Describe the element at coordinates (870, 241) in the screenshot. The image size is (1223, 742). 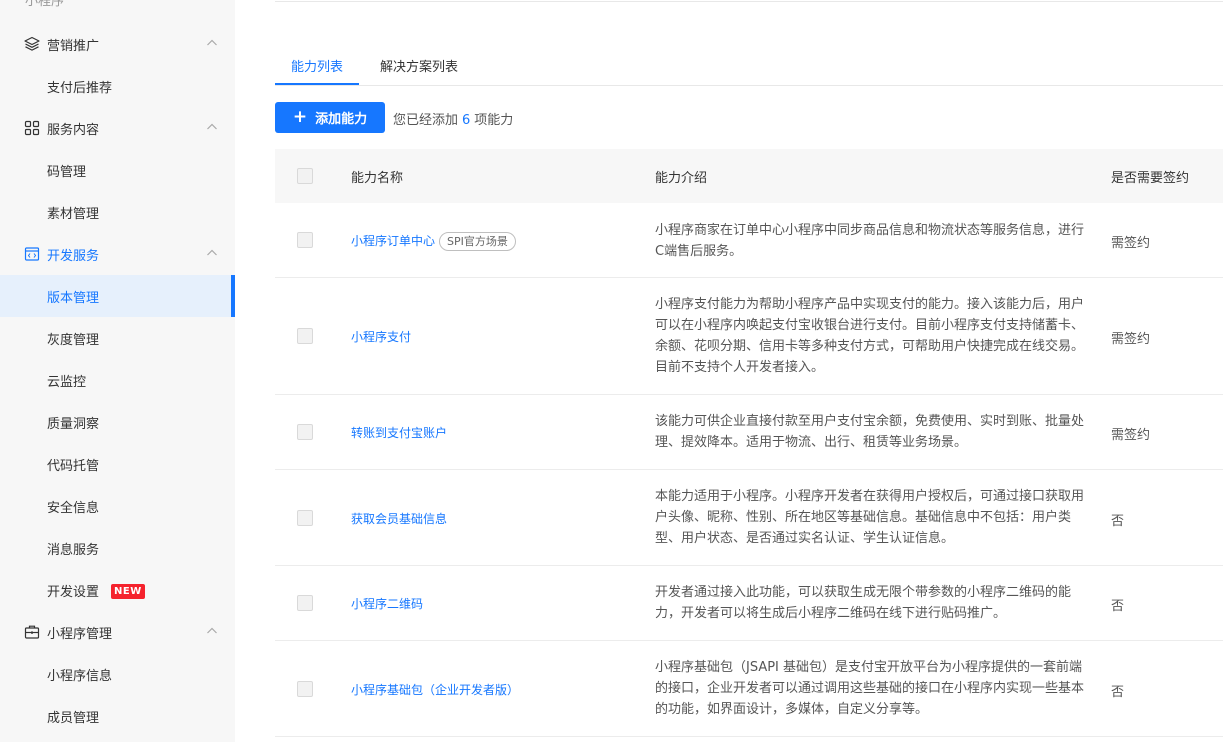
I see `capability-desc: 小程序商家在订单中心小程序中同步商品信息和物流状态等服务信息，进行C端售后服务。` at that location.